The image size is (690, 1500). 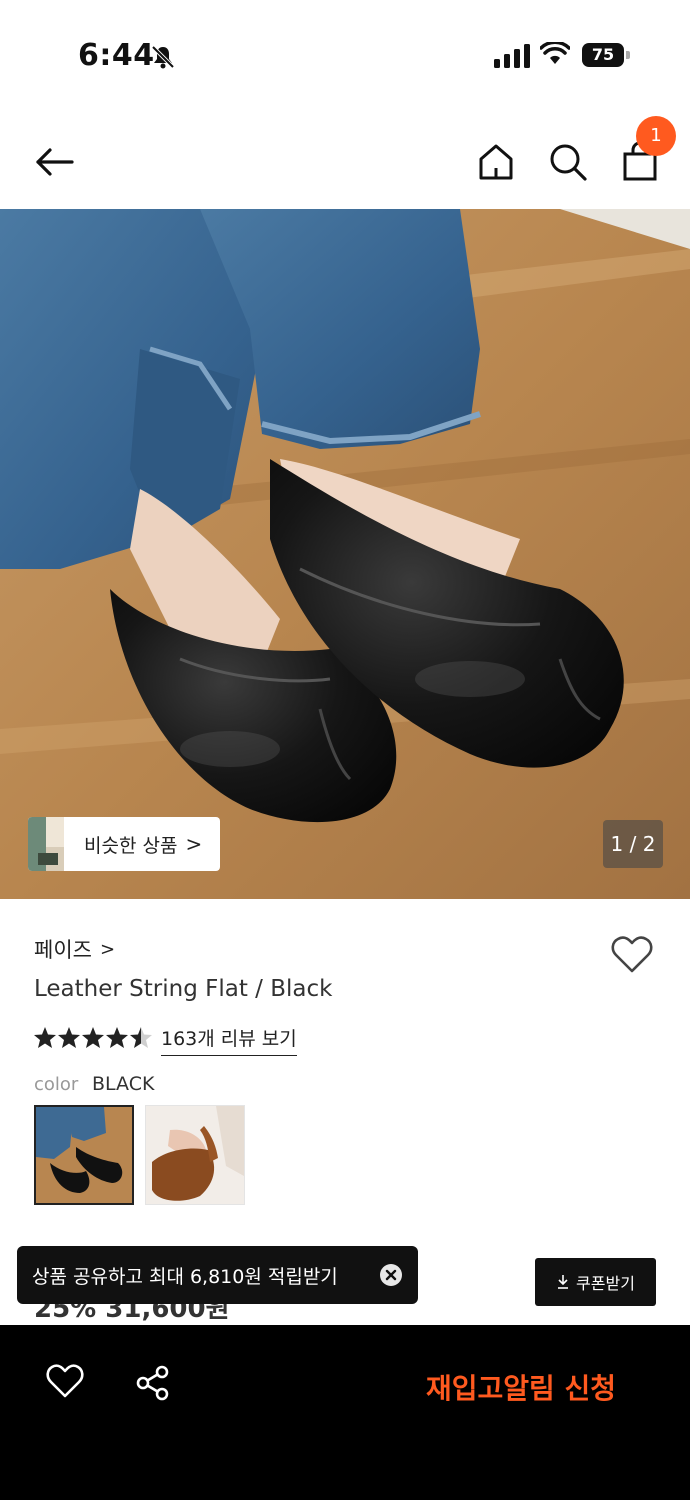 What do you see at coordinates (345, 50) in the screenshot?
I see `status-bar: 6:44 75` at bounding box center [345, 50].